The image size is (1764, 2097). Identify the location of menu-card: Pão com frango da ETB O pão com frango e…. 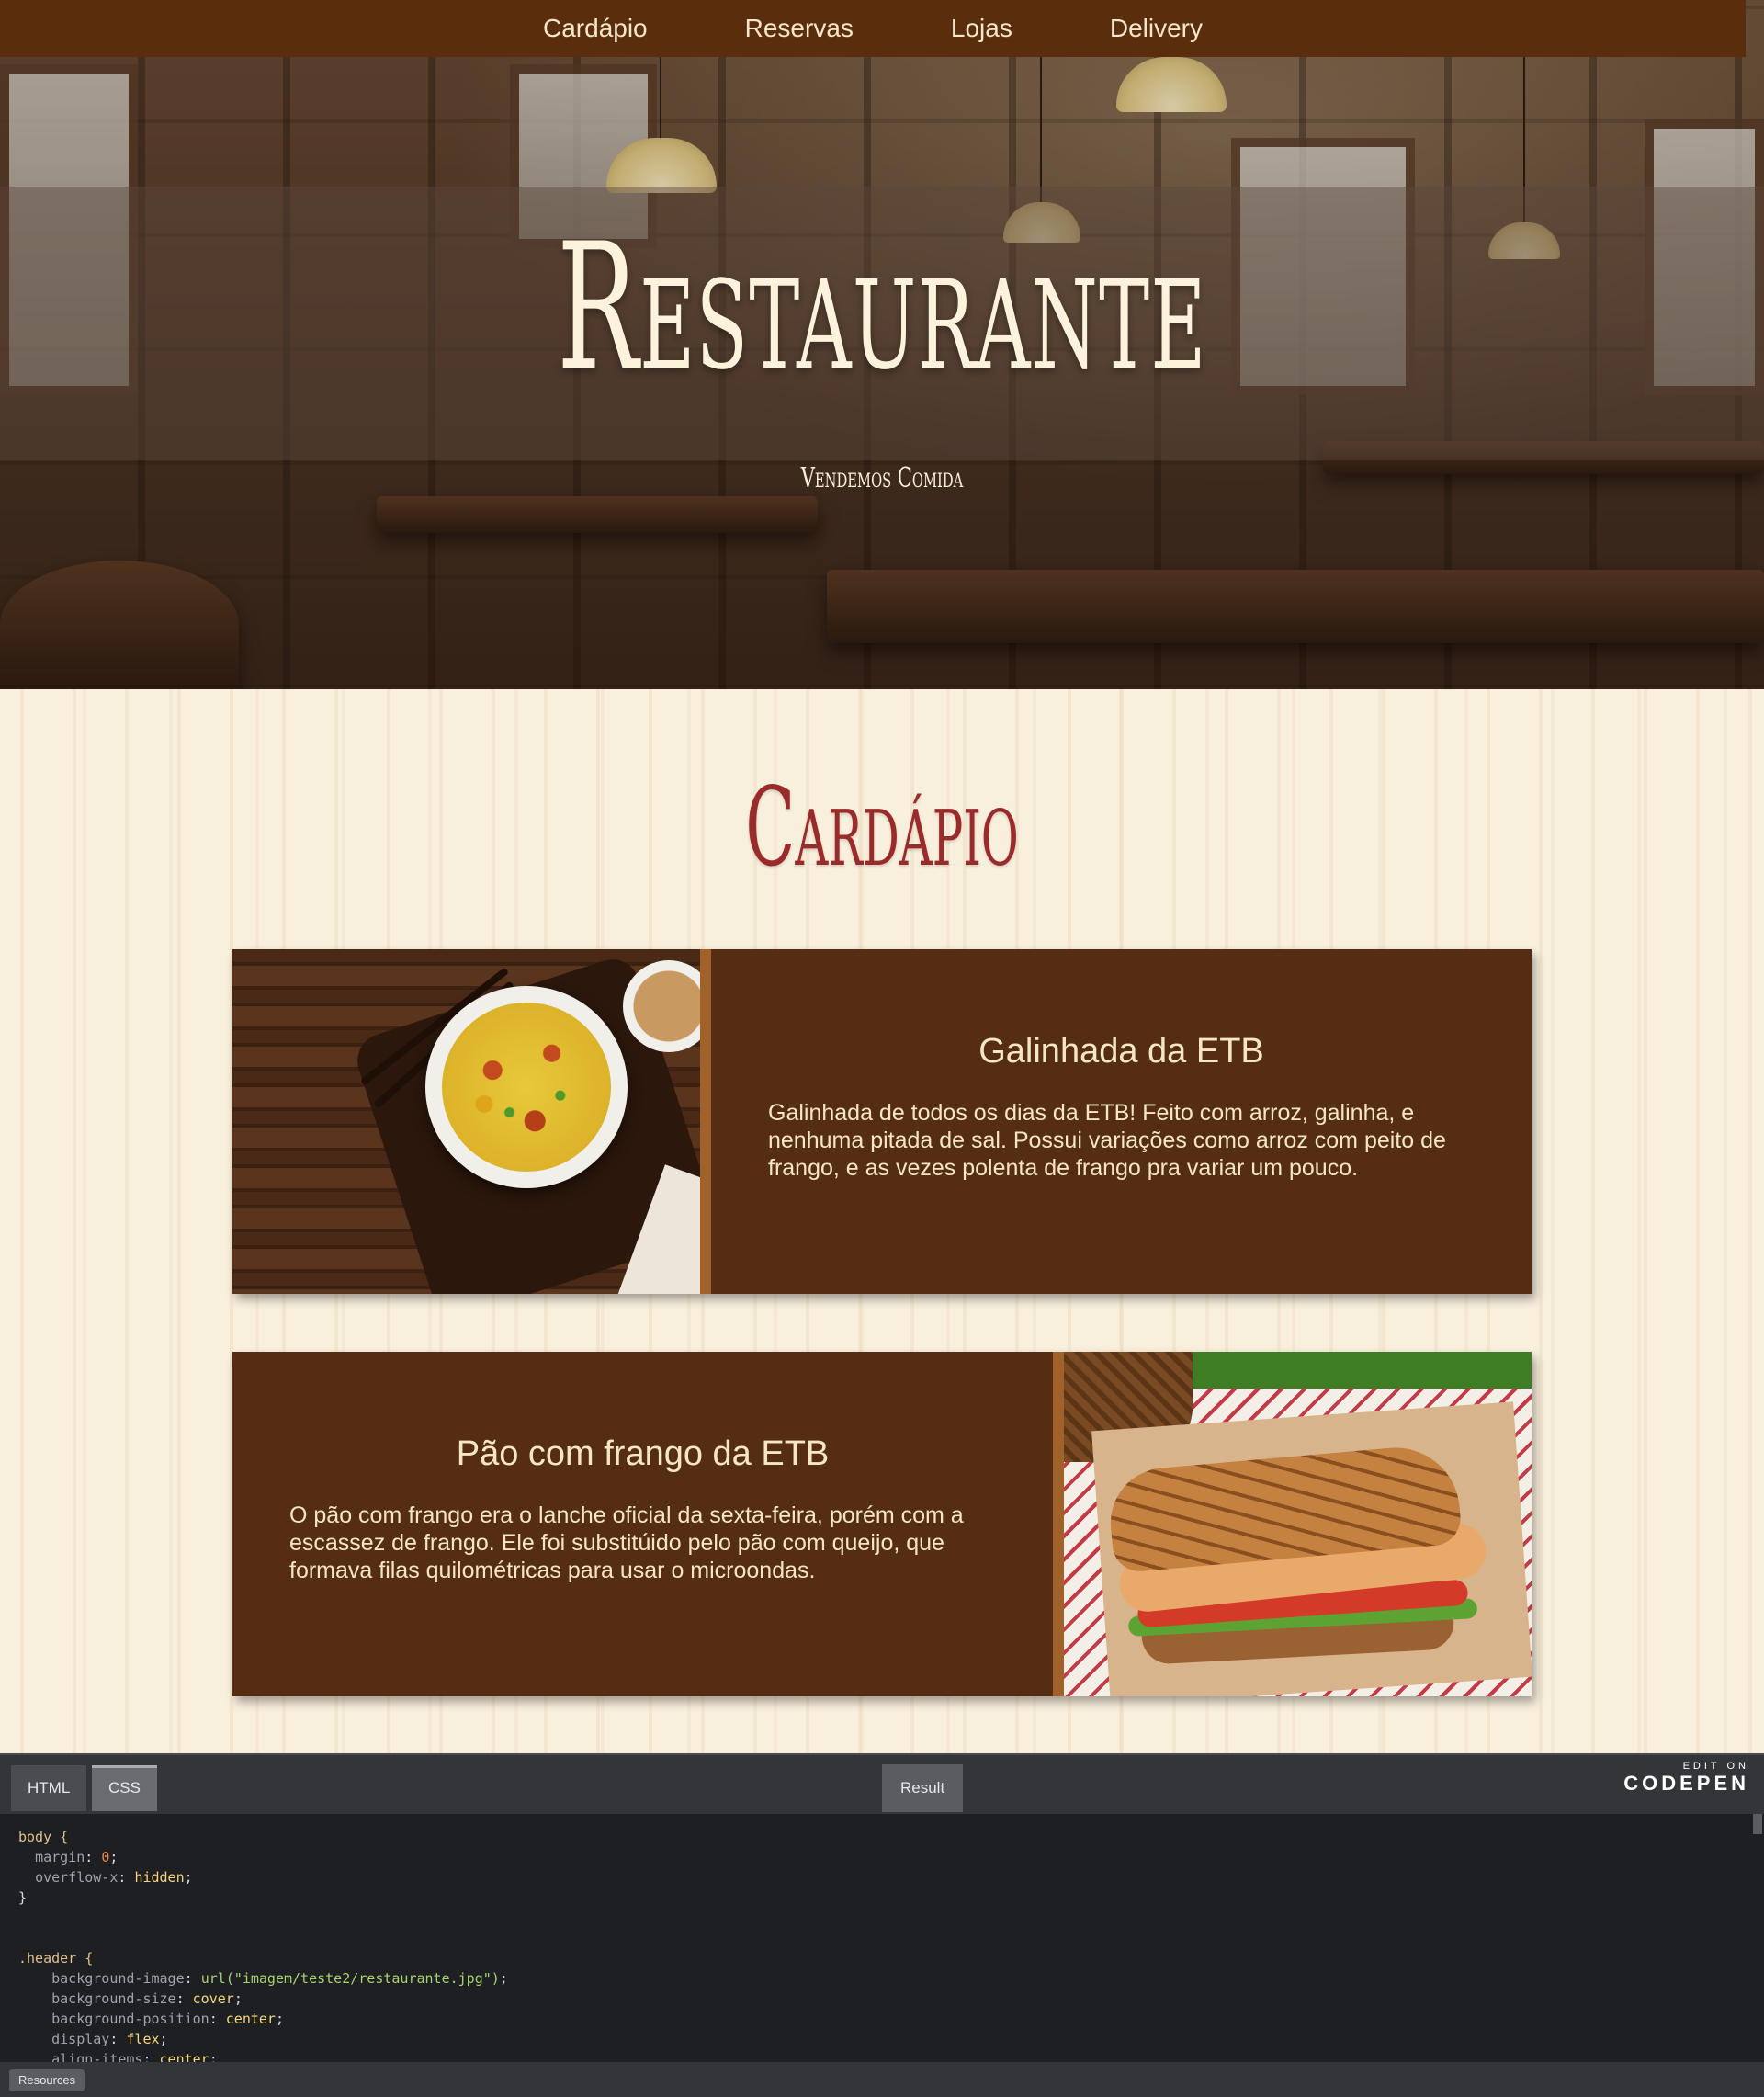
(882, 1524).